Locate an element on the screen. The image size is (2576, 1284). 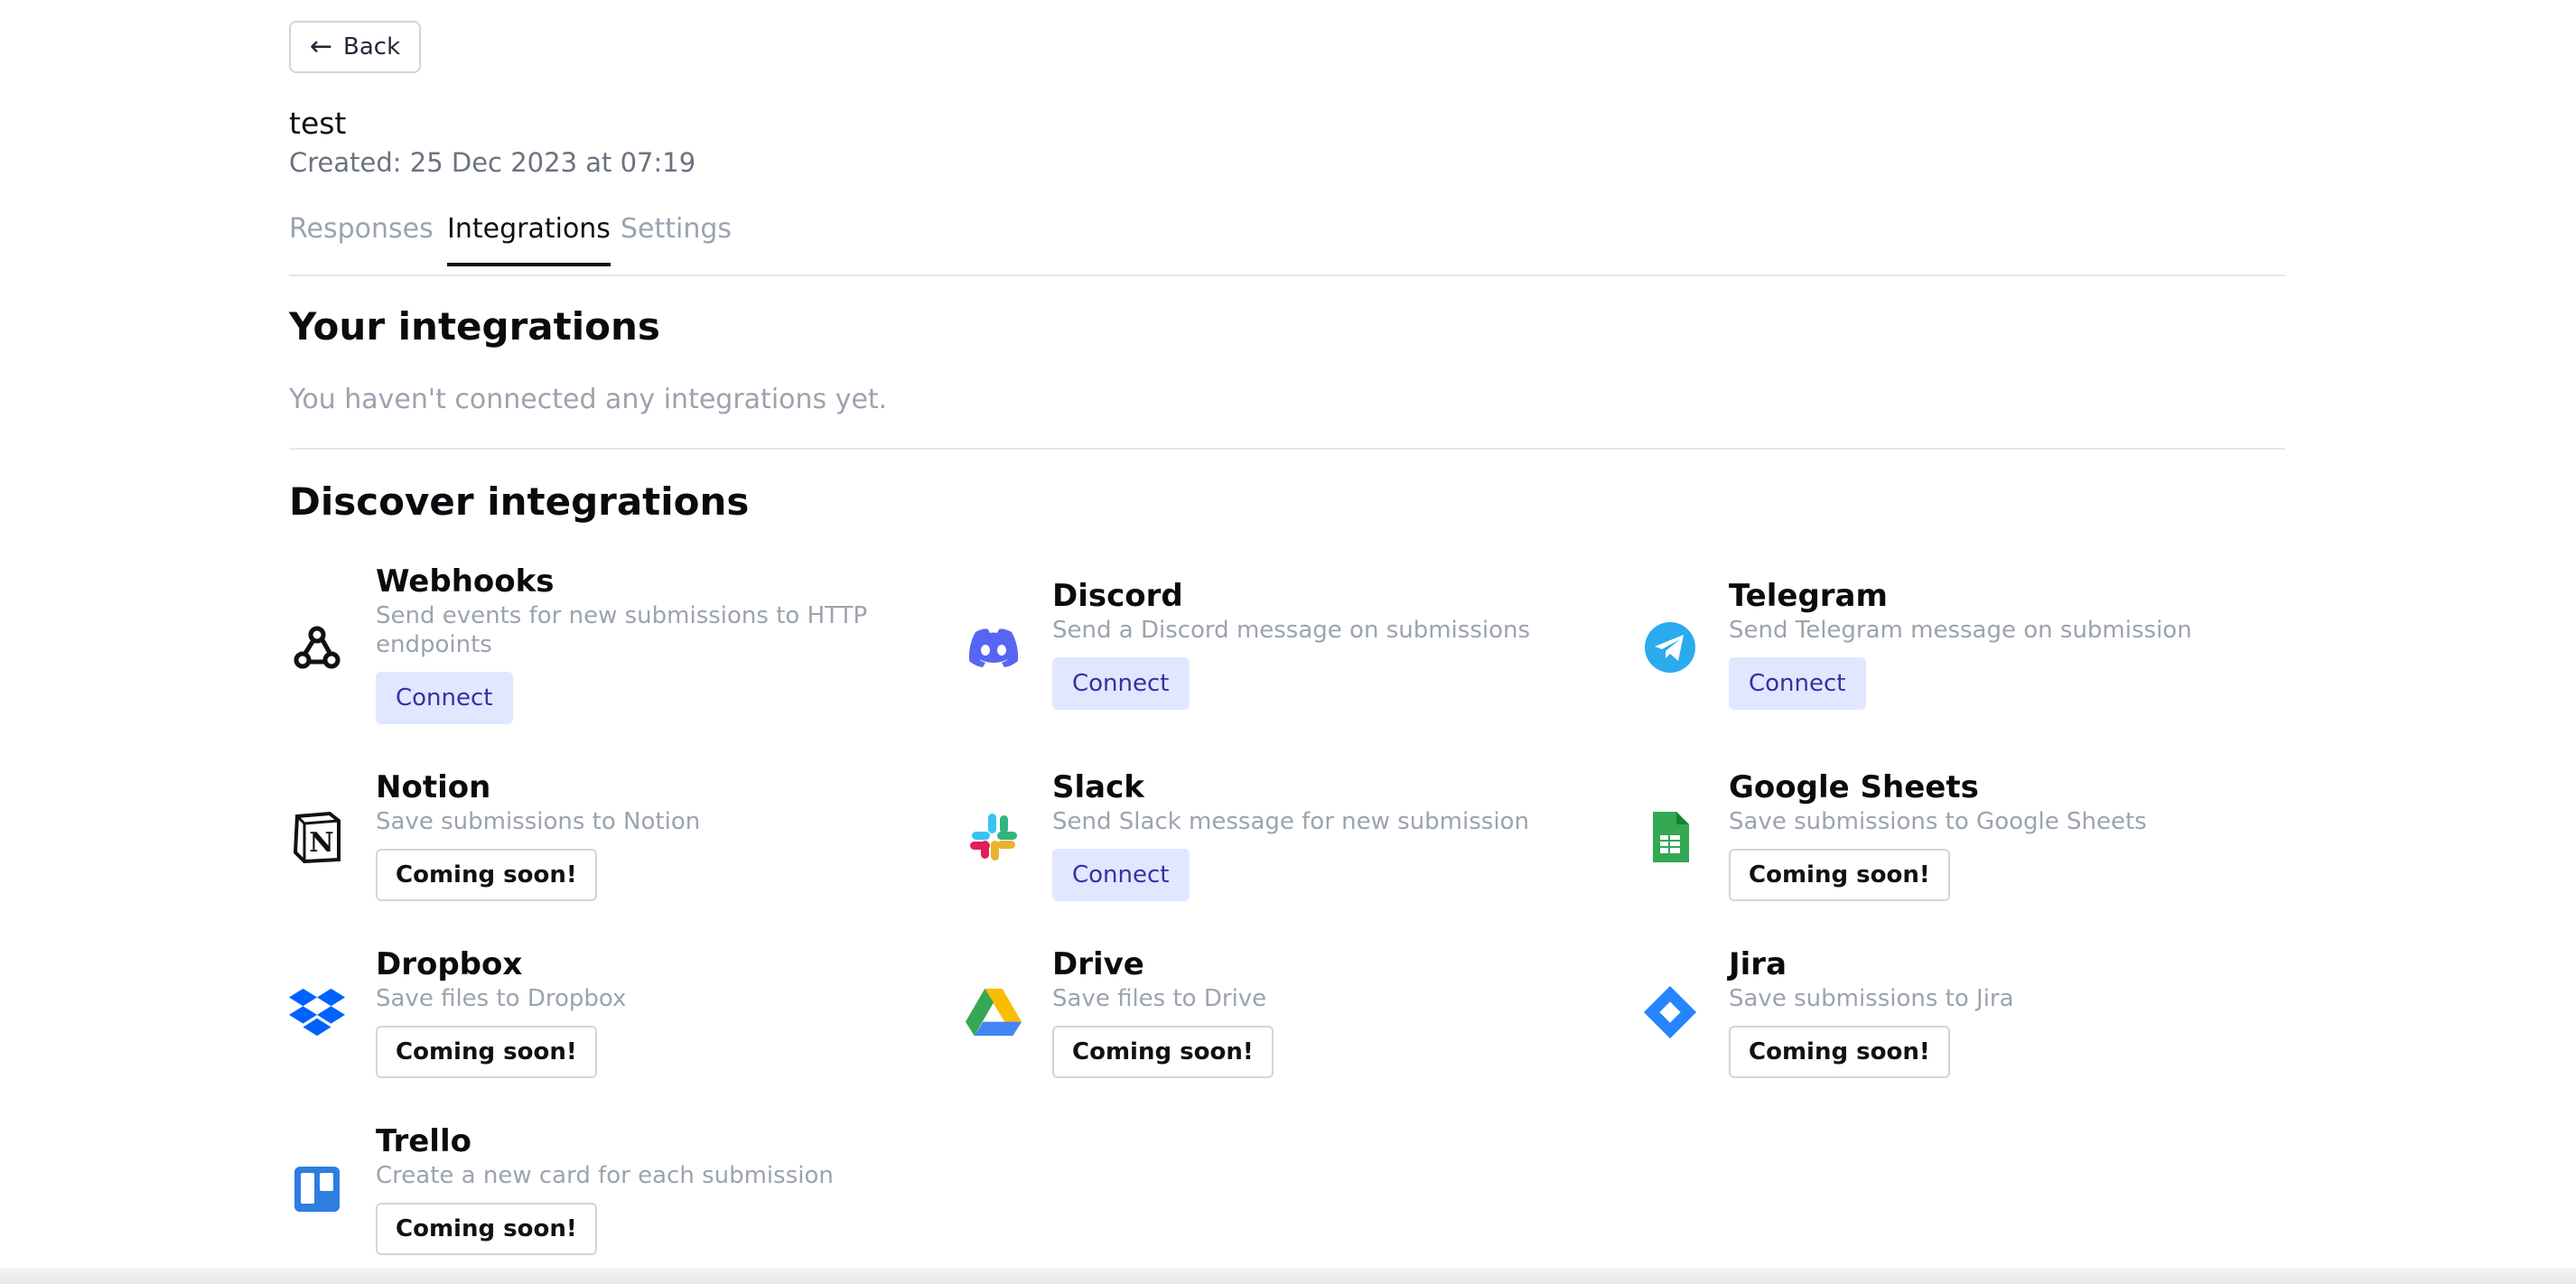
form-title: test is located at coordinates (318, 123).